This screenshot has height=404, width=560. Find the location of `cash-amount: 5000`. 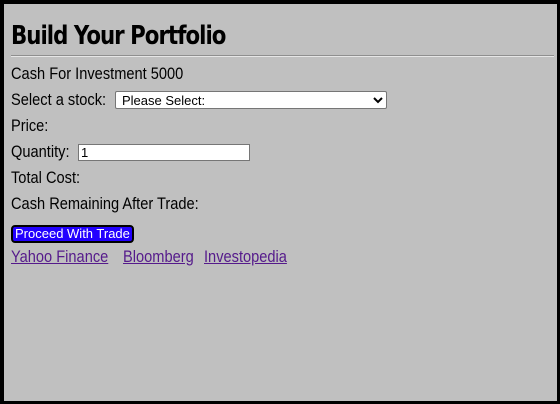

cash-amount: 5000 is located at coordinates (167, 73).